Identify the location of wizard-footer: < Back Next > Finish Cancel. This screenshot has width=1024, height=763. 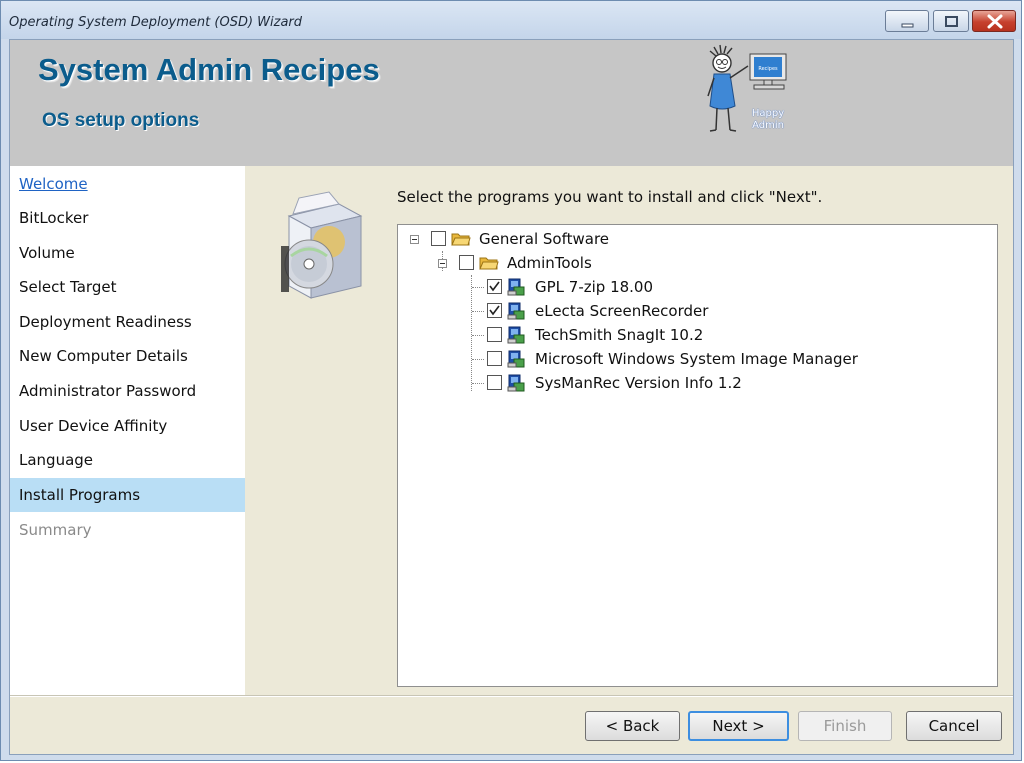
(511, 724).